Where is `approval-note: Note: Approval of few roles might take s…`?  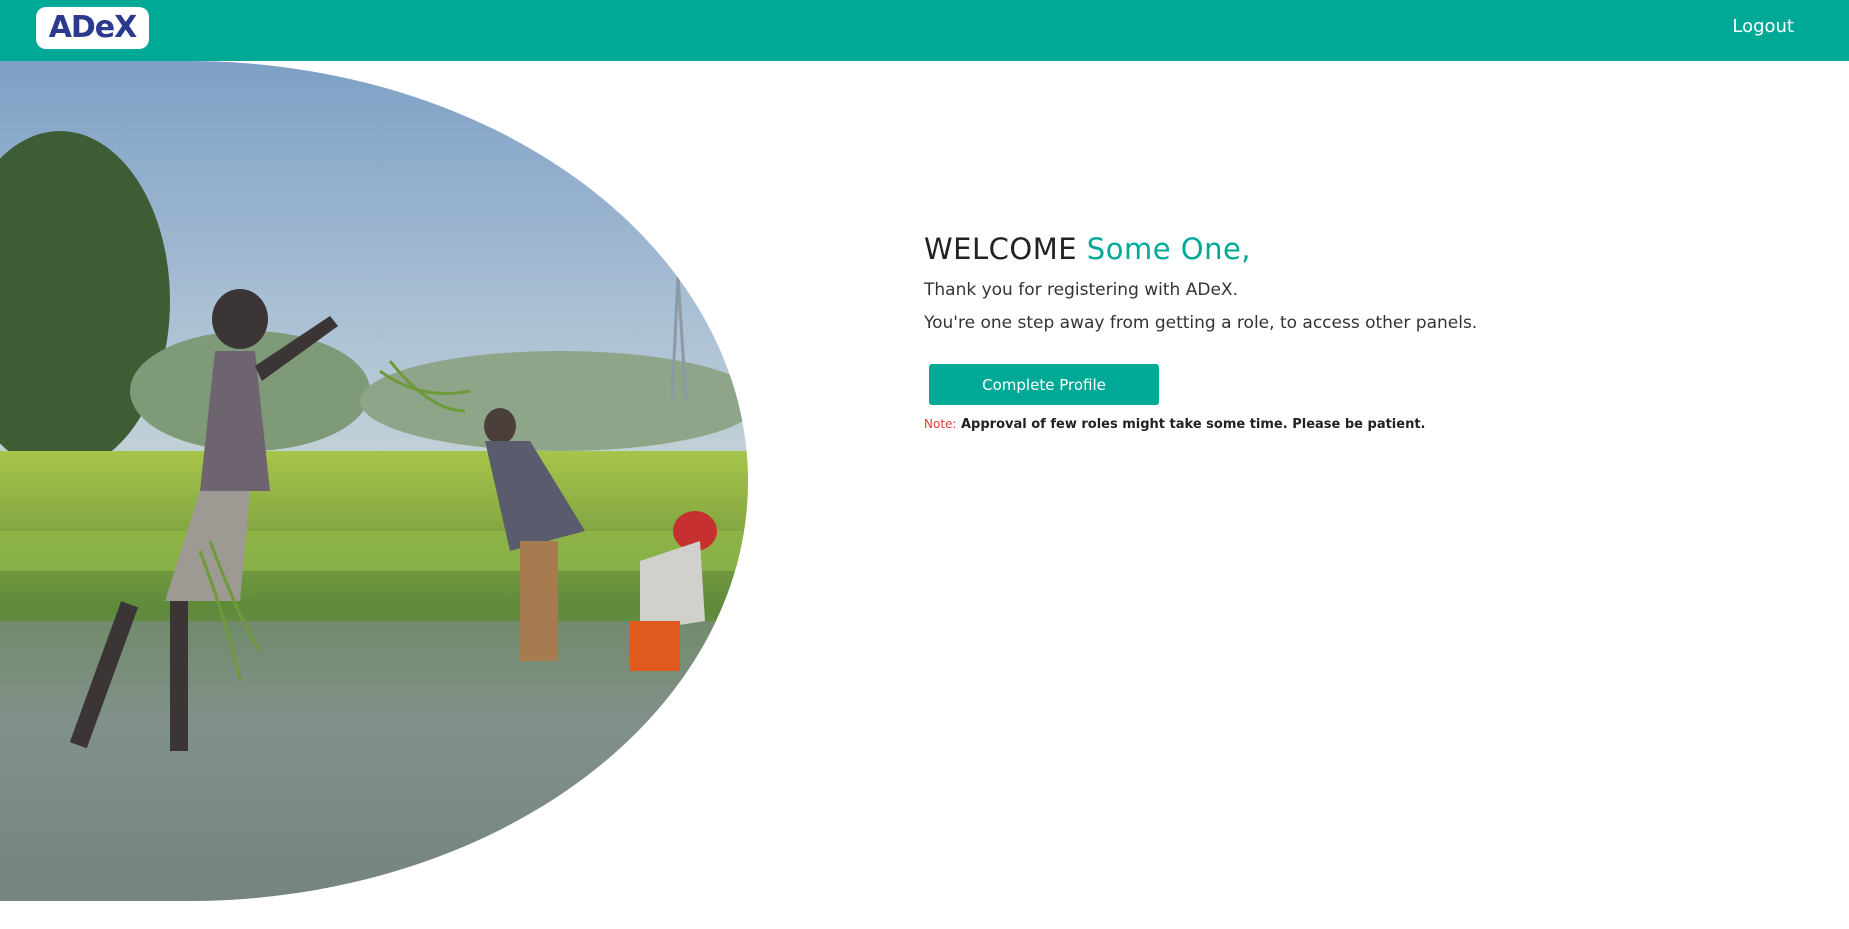
approval-note: Note: Approval of few roles might take s… is located at coordinates (1304, 424).